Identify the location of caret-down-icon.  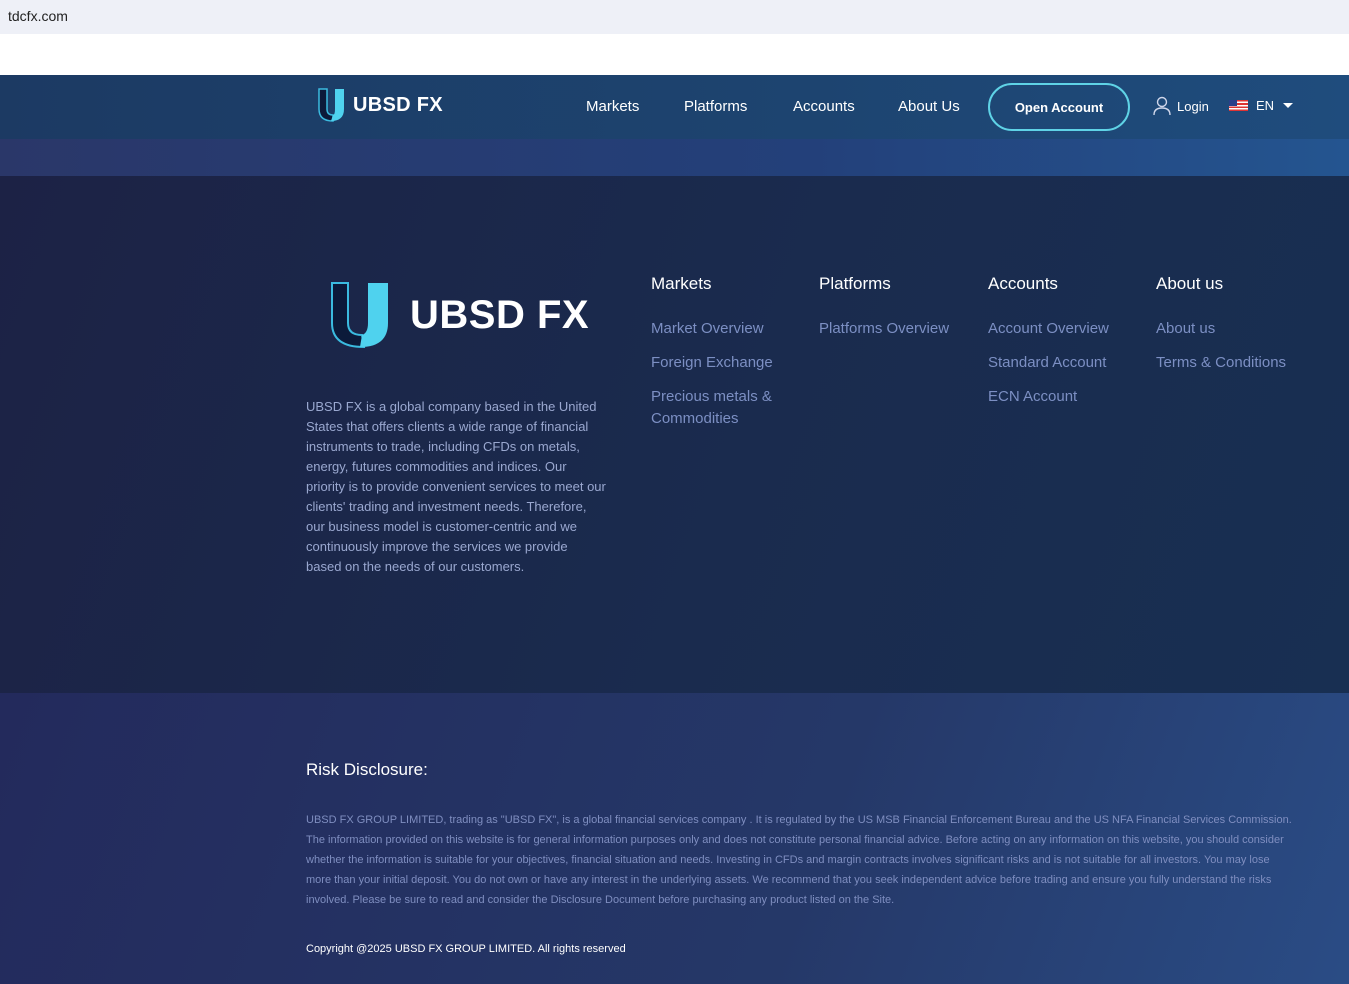
(1288, 105).